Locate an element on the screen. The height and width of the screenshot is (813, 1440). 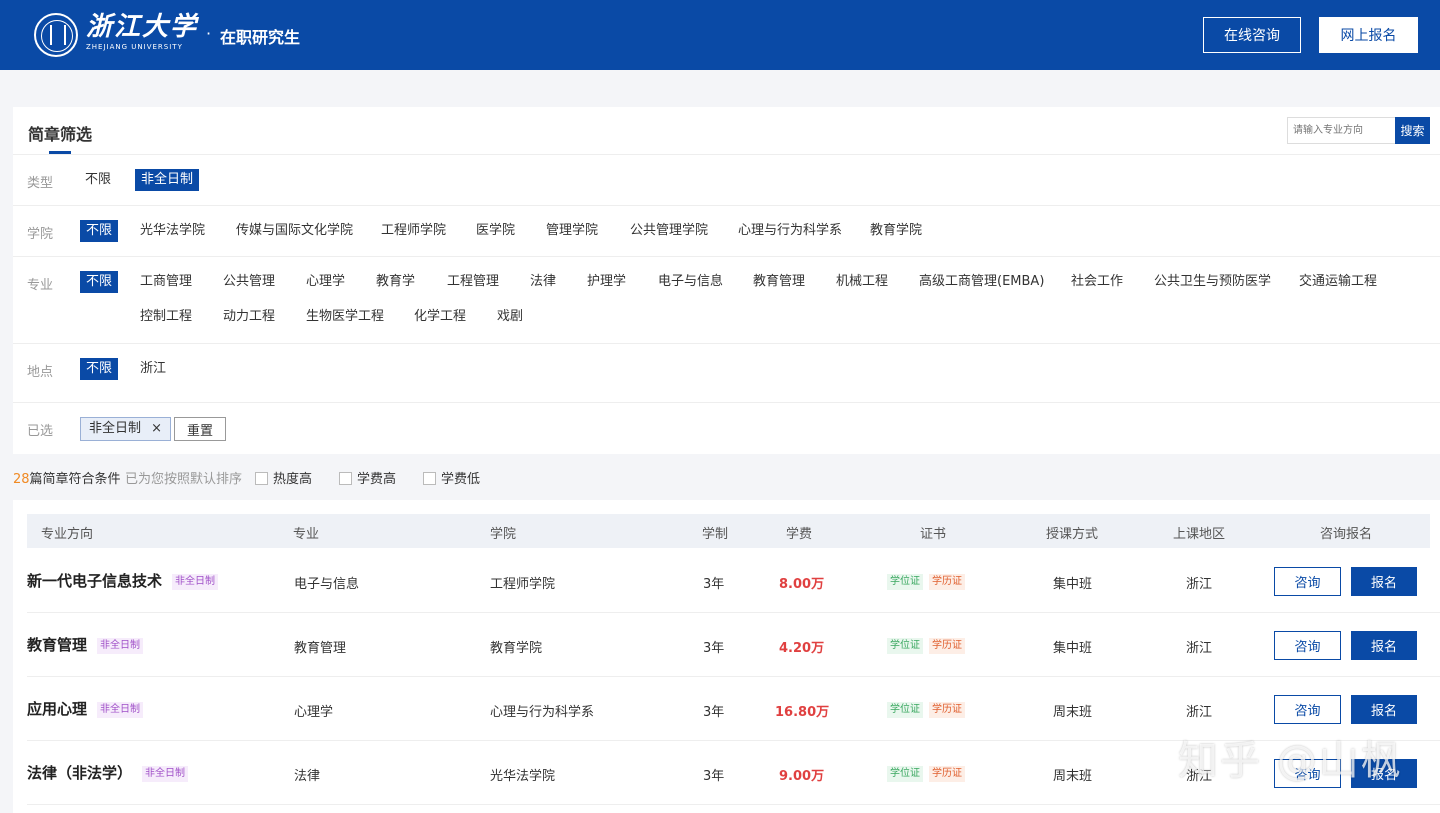
column-header: 咨询报名 is located at coordinates (1346, 534).